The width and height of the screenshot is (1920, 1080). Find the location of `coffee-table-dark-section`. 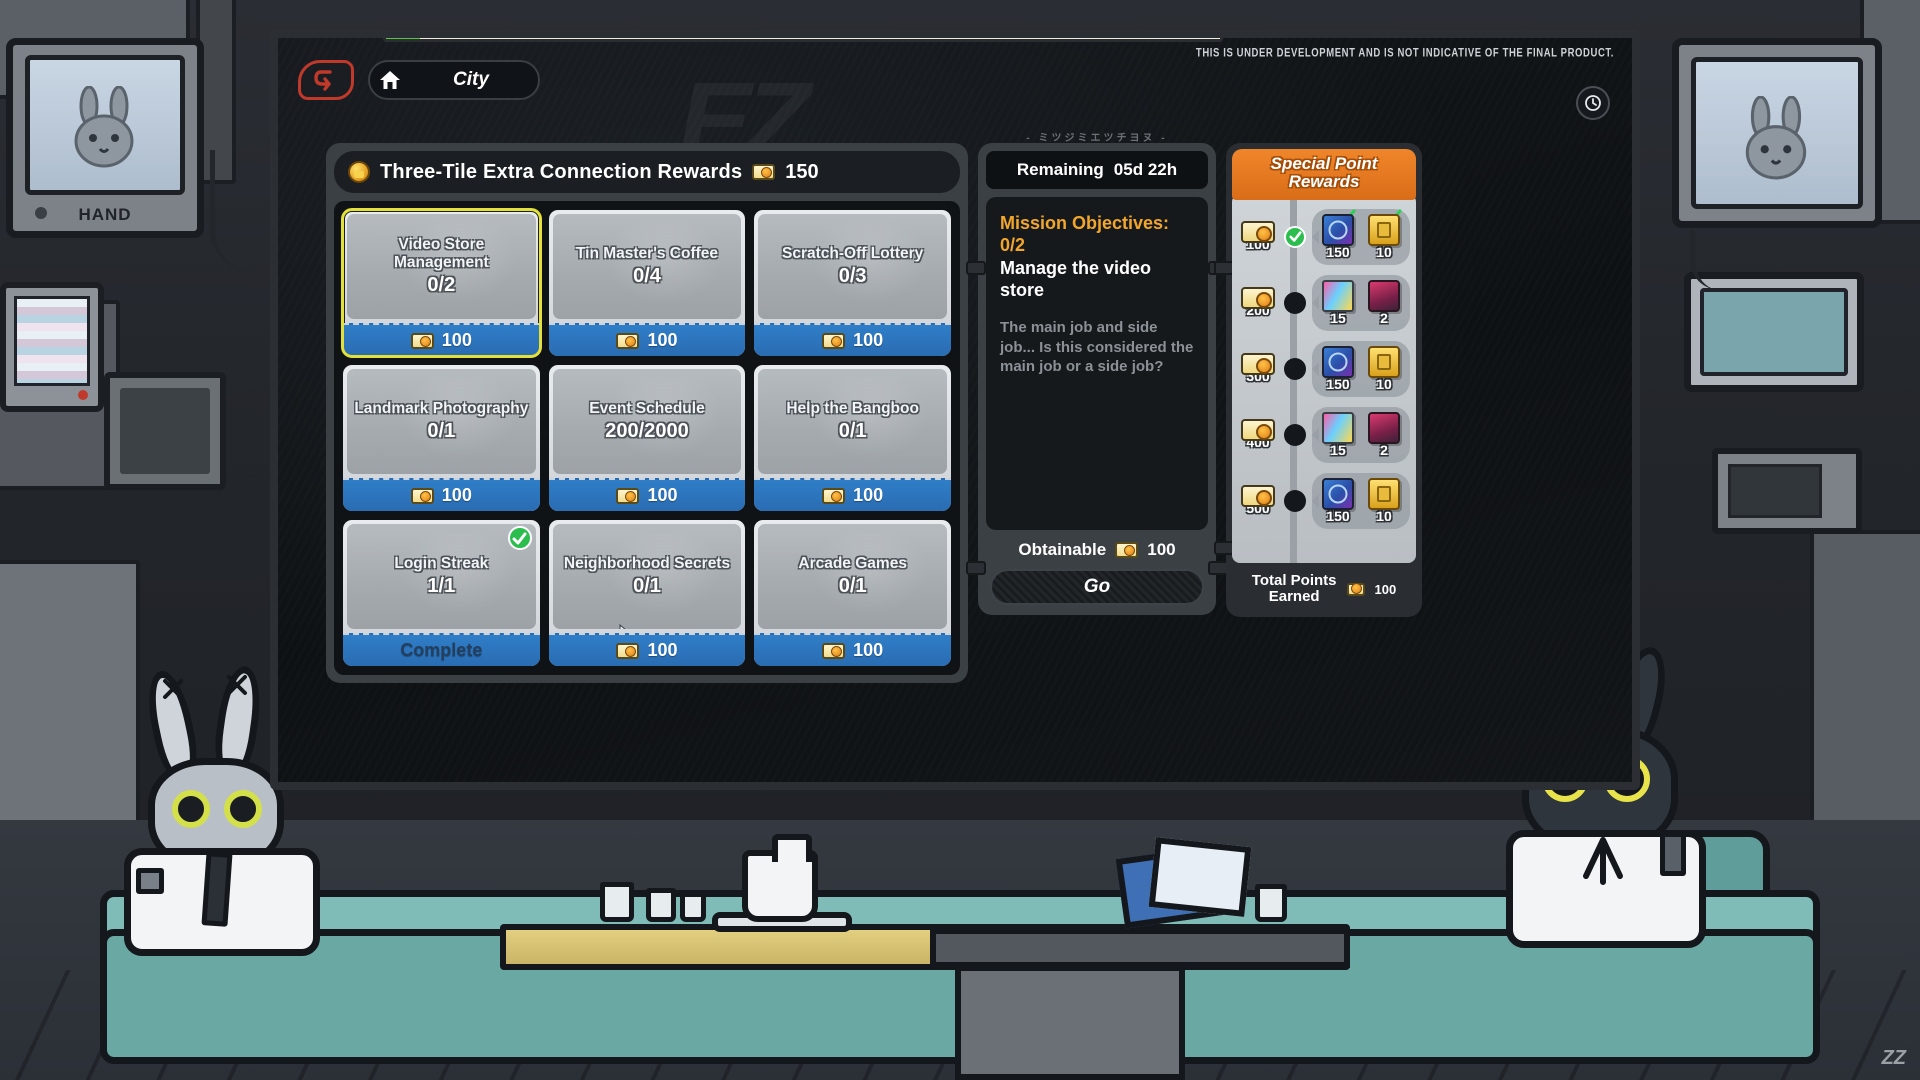

coffee-table-dark-section is located at coordinates (1140, 948).